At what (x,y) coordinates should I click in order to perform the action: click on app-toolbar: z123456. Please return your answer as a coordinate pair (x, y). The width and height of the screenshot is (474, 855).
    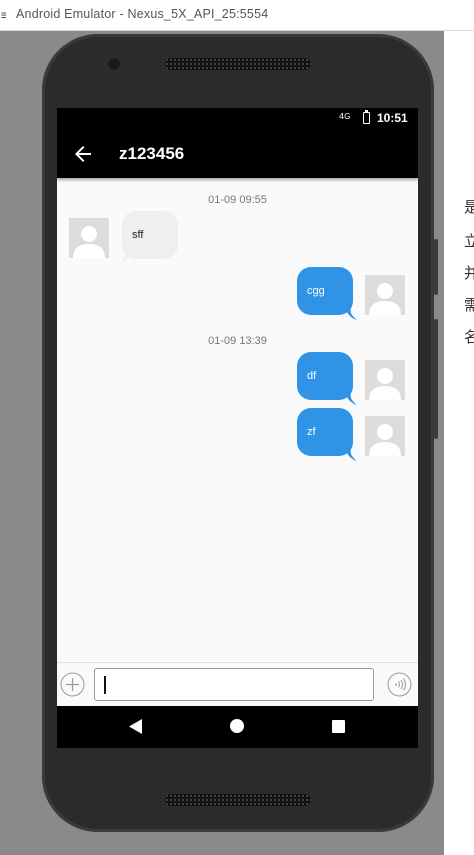
    Looking at the image, I should click on (237, 154).